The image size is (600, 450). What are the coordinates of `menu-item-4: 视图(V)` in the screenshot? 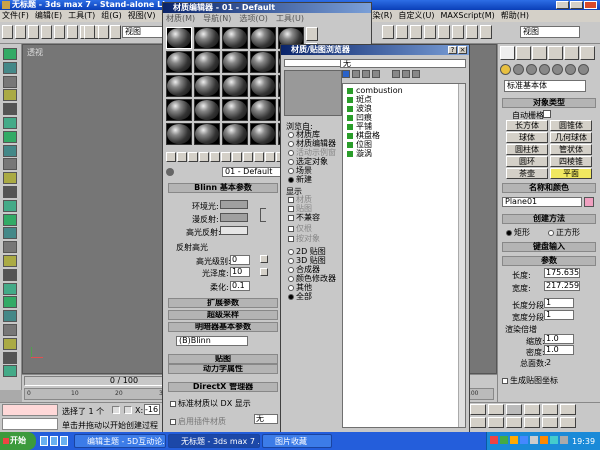 It's located at (142, 16).